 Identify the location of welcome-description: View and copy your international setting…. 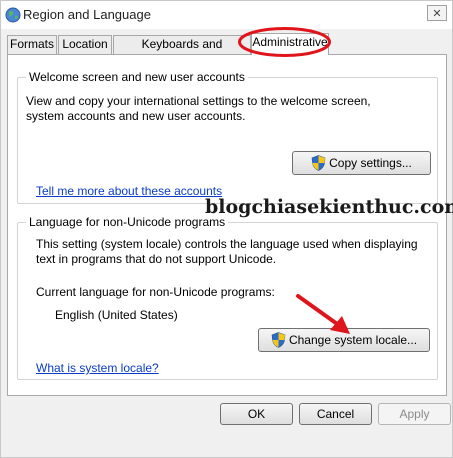
(198, 108).